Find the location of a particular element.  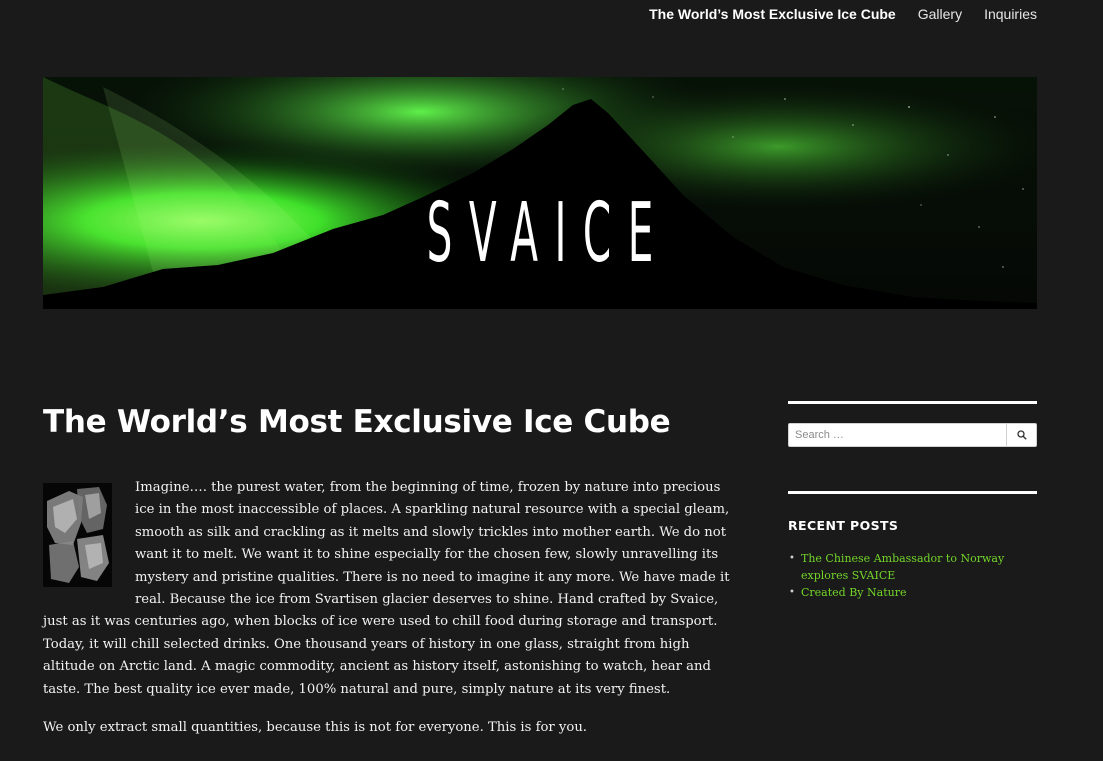

recent-post-link: Created By Nature is located at coordinates (853, 592).